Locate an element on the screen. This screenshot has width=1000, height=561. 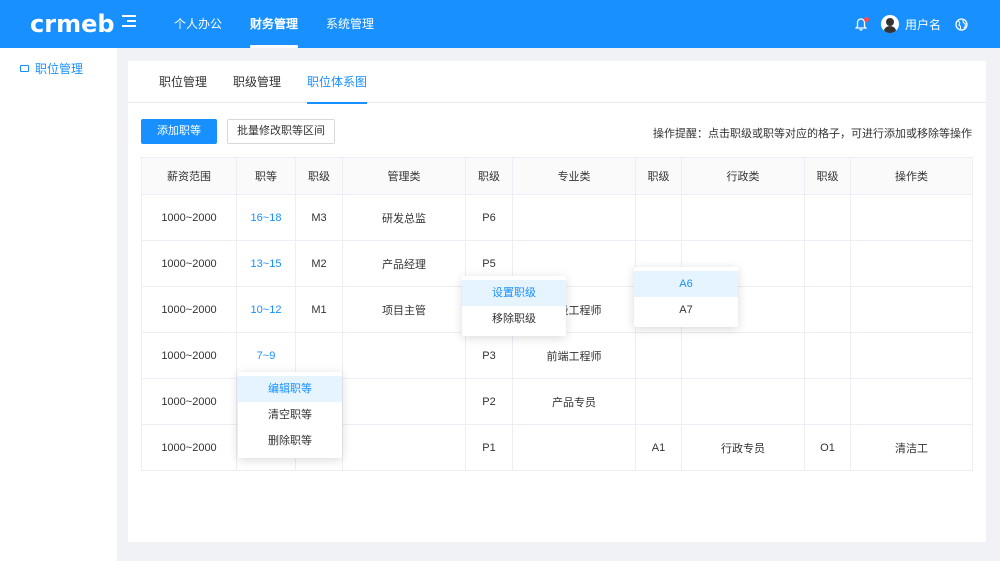
header-salary-range: 薪资范围 is located at coordinates (189, 176).